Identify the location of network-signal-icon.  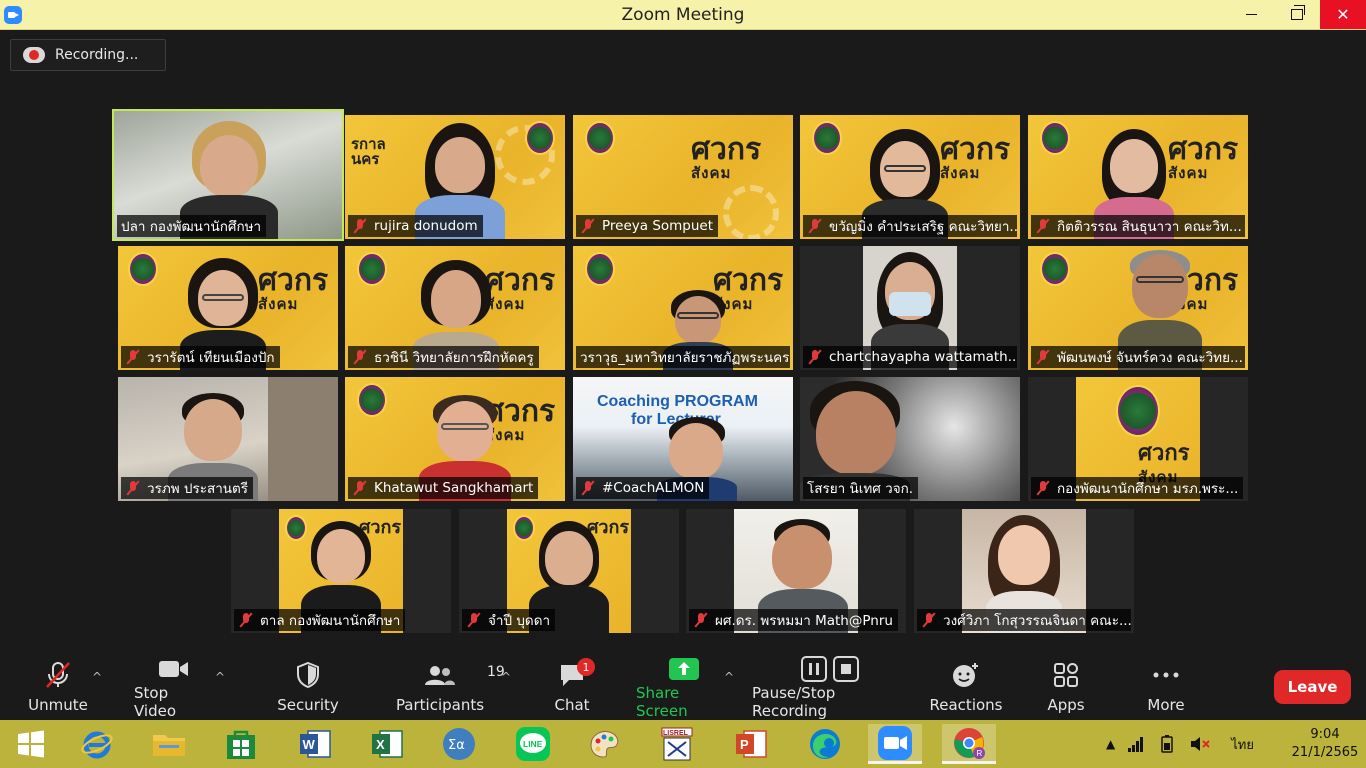
(1136, 744).